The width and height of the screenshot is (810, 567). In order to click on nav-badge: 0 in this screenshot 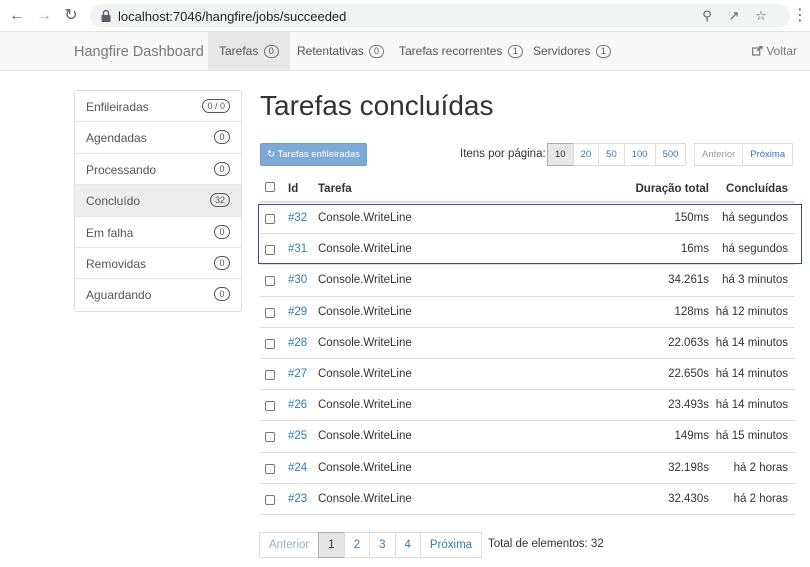, I will do `click(271, 51)`.